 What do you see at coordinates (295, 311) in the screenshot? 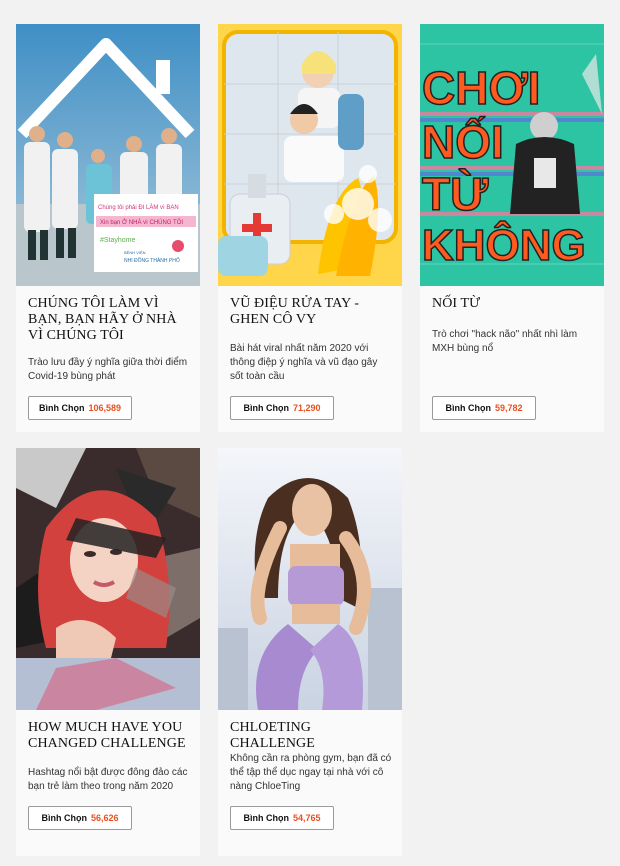
I see `card-title: VŨ ĐIỆU RỬA TAY - GHEN CÔ VY` at bounding box center [295, 311].